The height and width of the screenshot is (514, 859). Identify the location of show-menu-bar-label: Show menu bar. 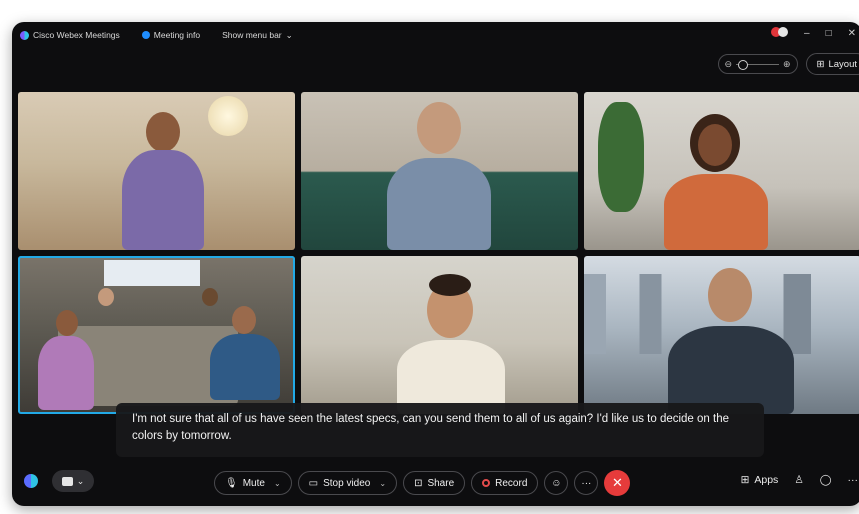
(252, 35).